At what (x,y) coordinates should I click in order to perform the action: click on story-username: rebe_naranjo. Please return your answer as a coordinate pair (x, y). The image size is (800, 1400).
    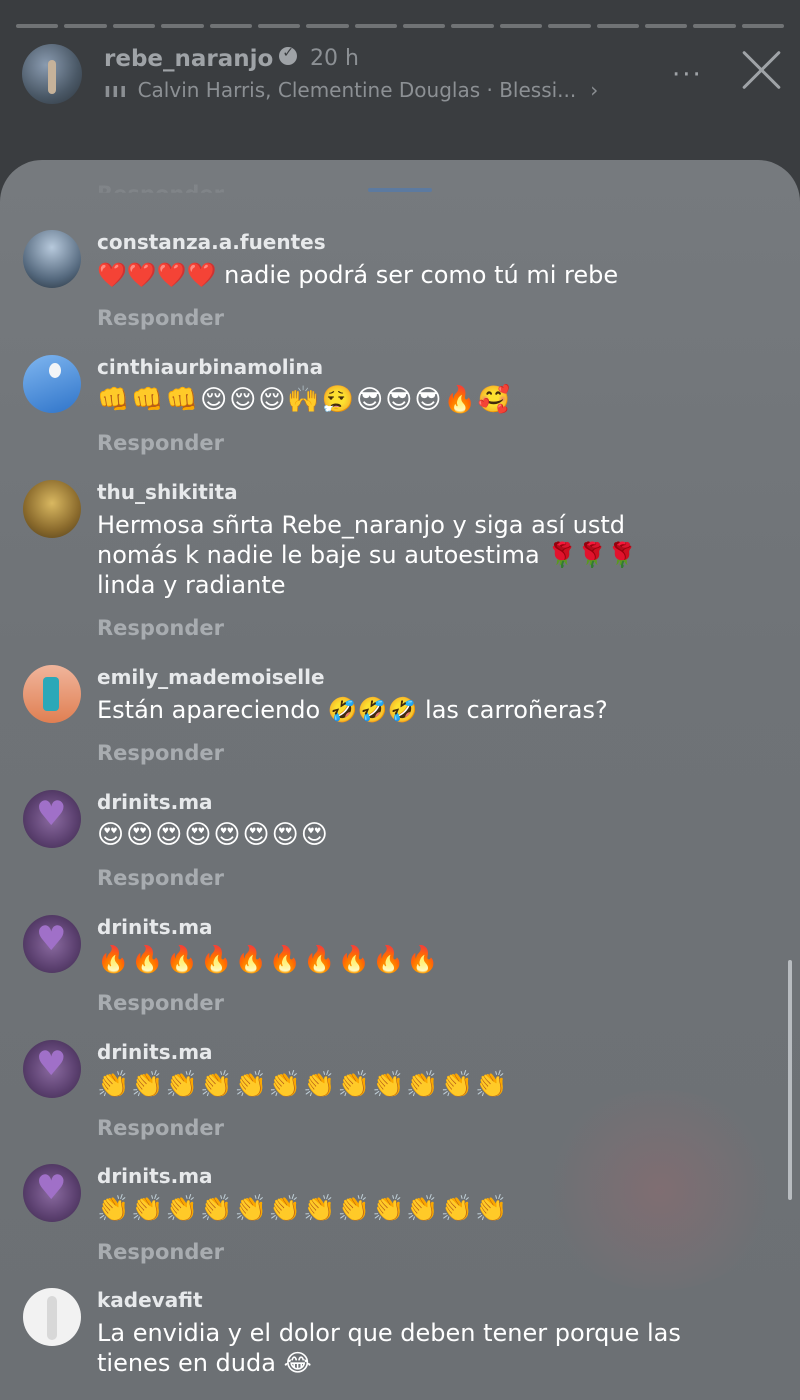
    Looking at the image, I should click on (201, 58).